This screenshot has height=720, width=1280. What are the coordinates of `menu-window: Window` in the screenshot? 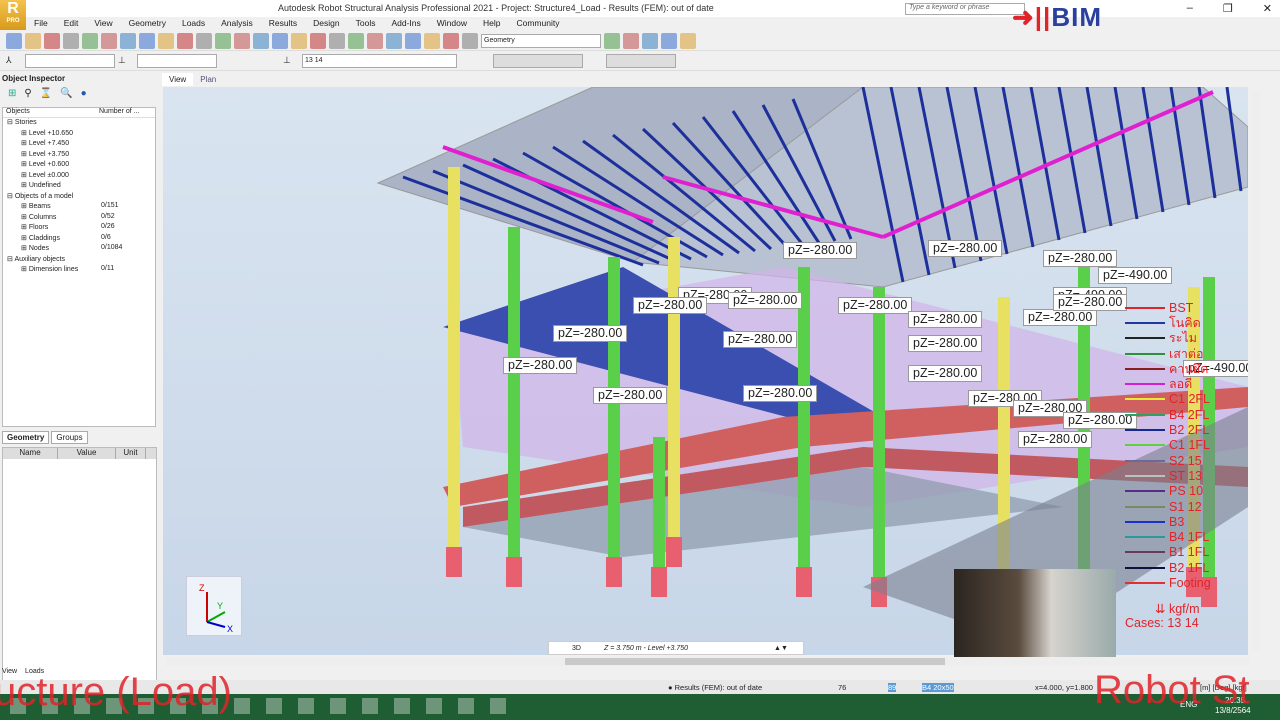 It's located at (452, 23).